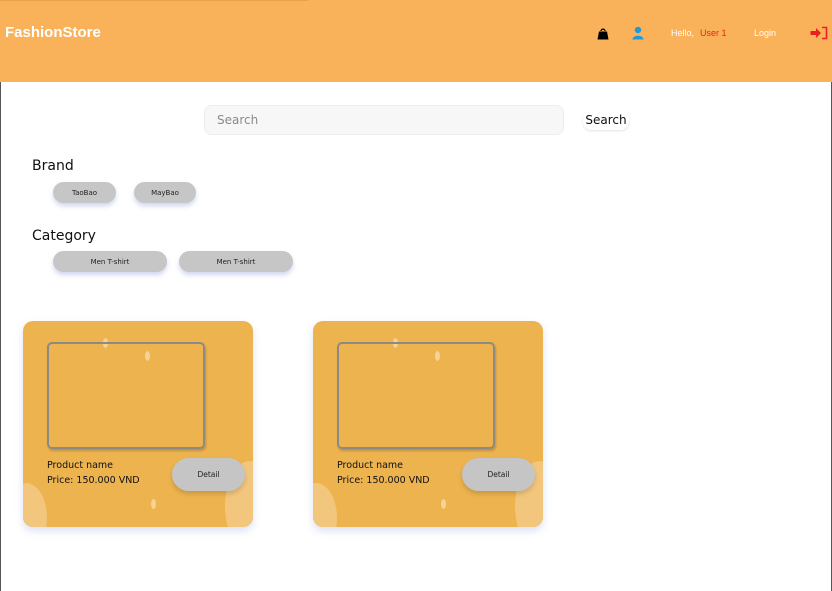 This screenshot has width=832, height=591. What do you see at coordinates (713, 33) in the screenshot?
I see `username-label: User 1` at bounding box center [713, 33].